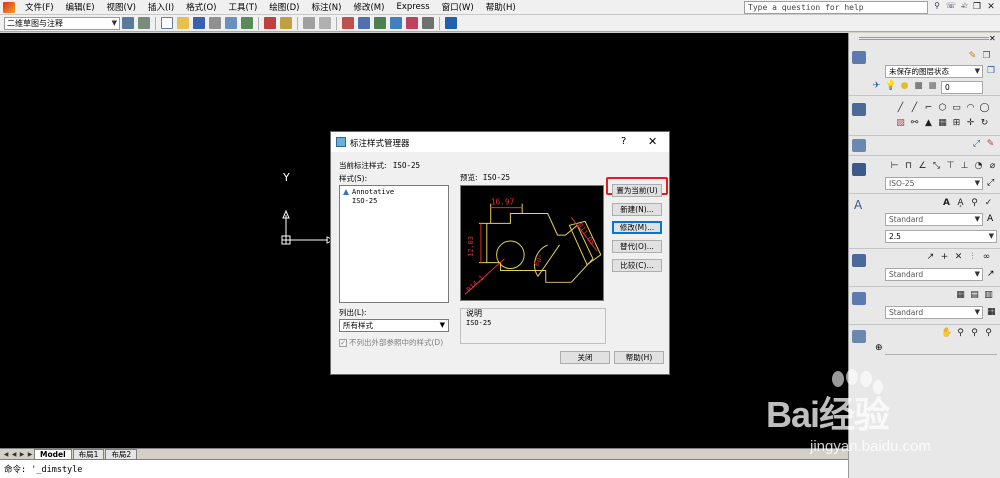 This screenshot has width=1000, height=478. Describe the element at coordinates (950, 166) in the screenshot. I see `baseline-dim-icon: ⊤` at that location.